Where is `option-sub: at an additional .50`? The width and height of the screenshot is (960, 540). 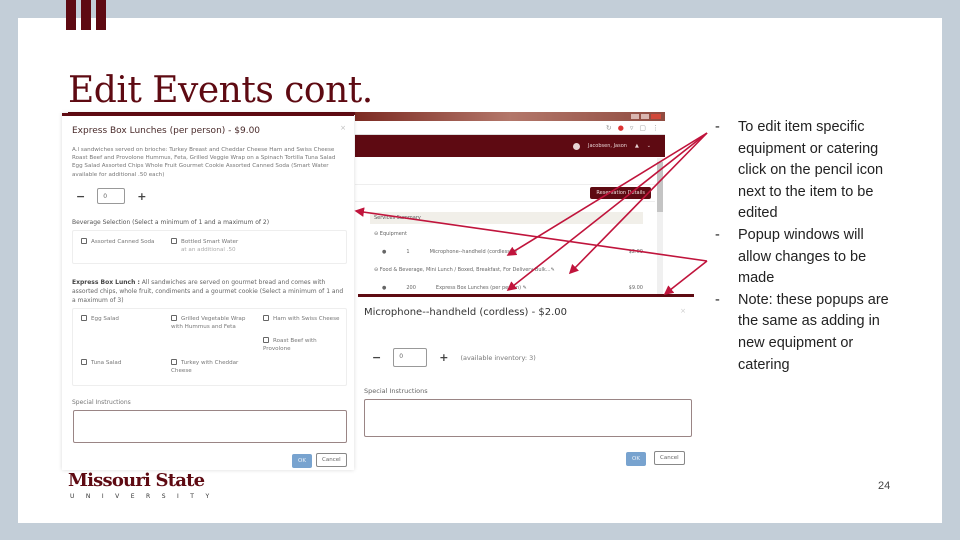 option-sub: at an additional .50 is located at coordinates (208, 250).